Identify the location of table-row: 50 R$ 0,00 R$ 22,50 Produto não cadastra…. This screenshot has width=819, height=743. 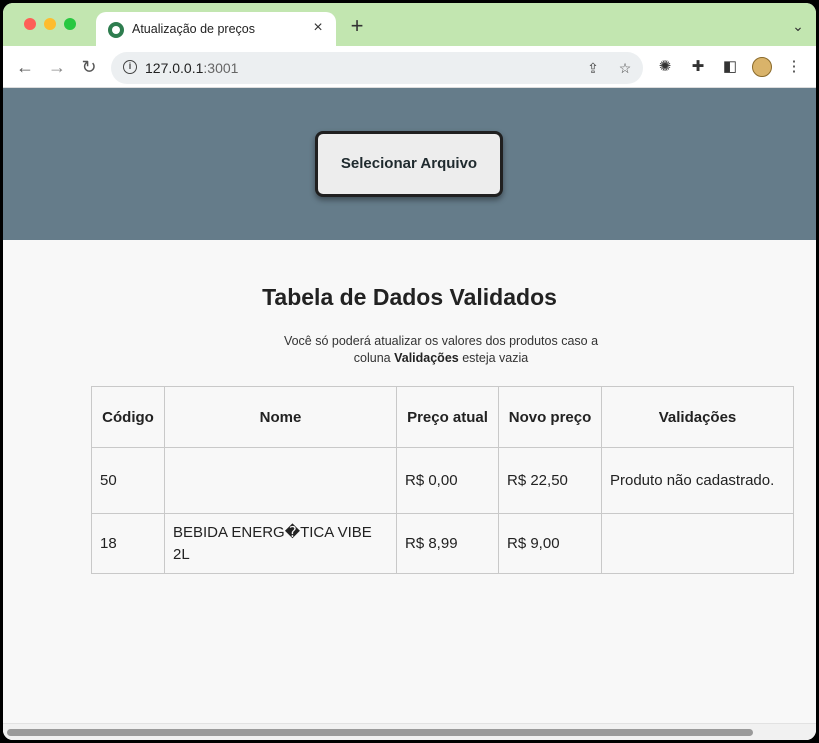
(442, 480).